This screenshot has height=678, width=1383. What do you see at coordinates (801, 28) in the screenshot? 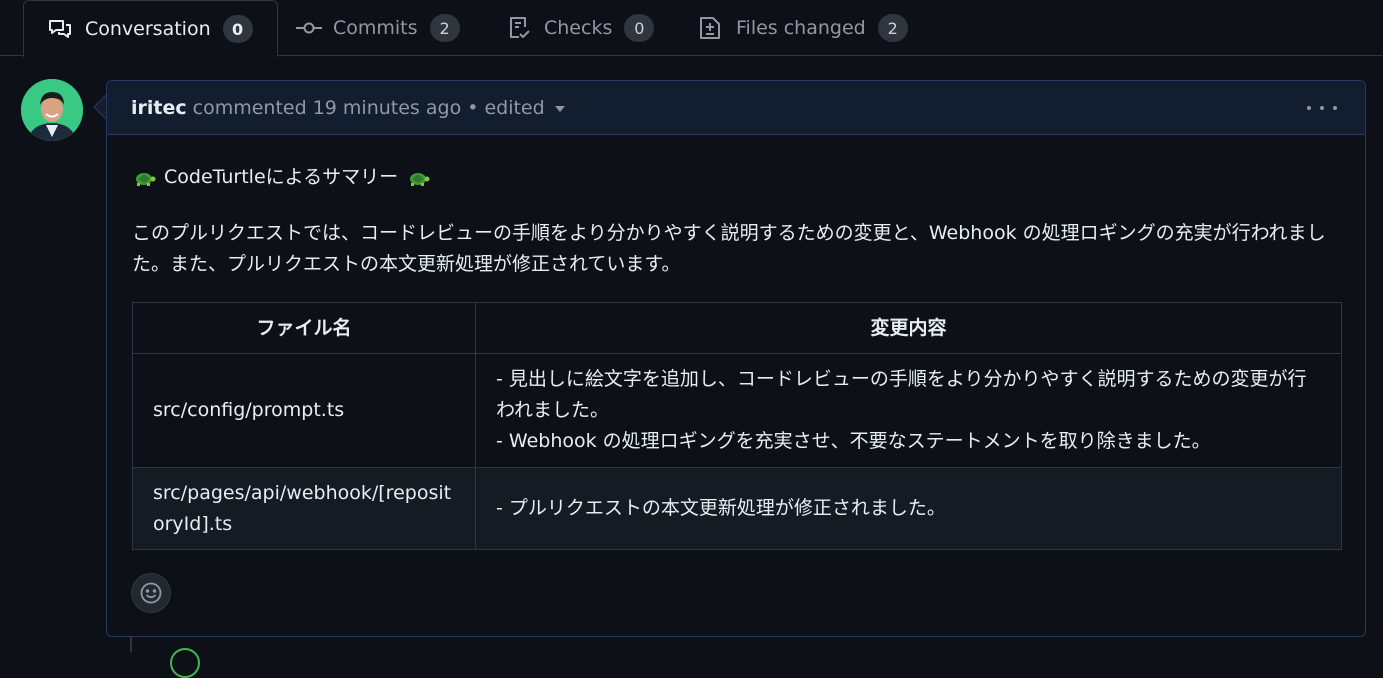
I see `tab-label: Files changed` at bounding box center [801, 28].